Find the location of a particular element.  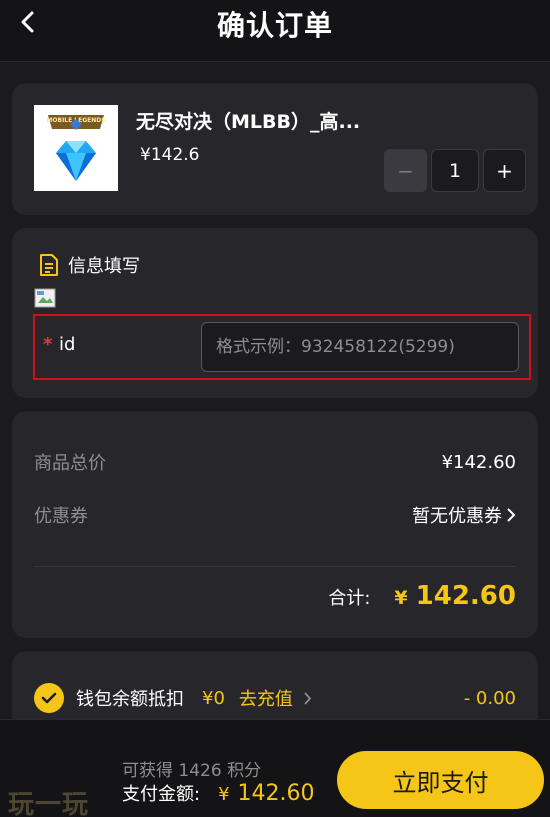

pay-amount-row: 支付金额: ¥142.60 is located at coordinates (218, 793).